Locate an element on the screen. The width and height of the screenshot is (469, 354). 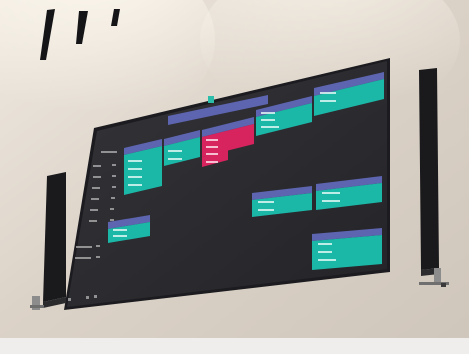
header-icon is located at coordinates (211, 99).